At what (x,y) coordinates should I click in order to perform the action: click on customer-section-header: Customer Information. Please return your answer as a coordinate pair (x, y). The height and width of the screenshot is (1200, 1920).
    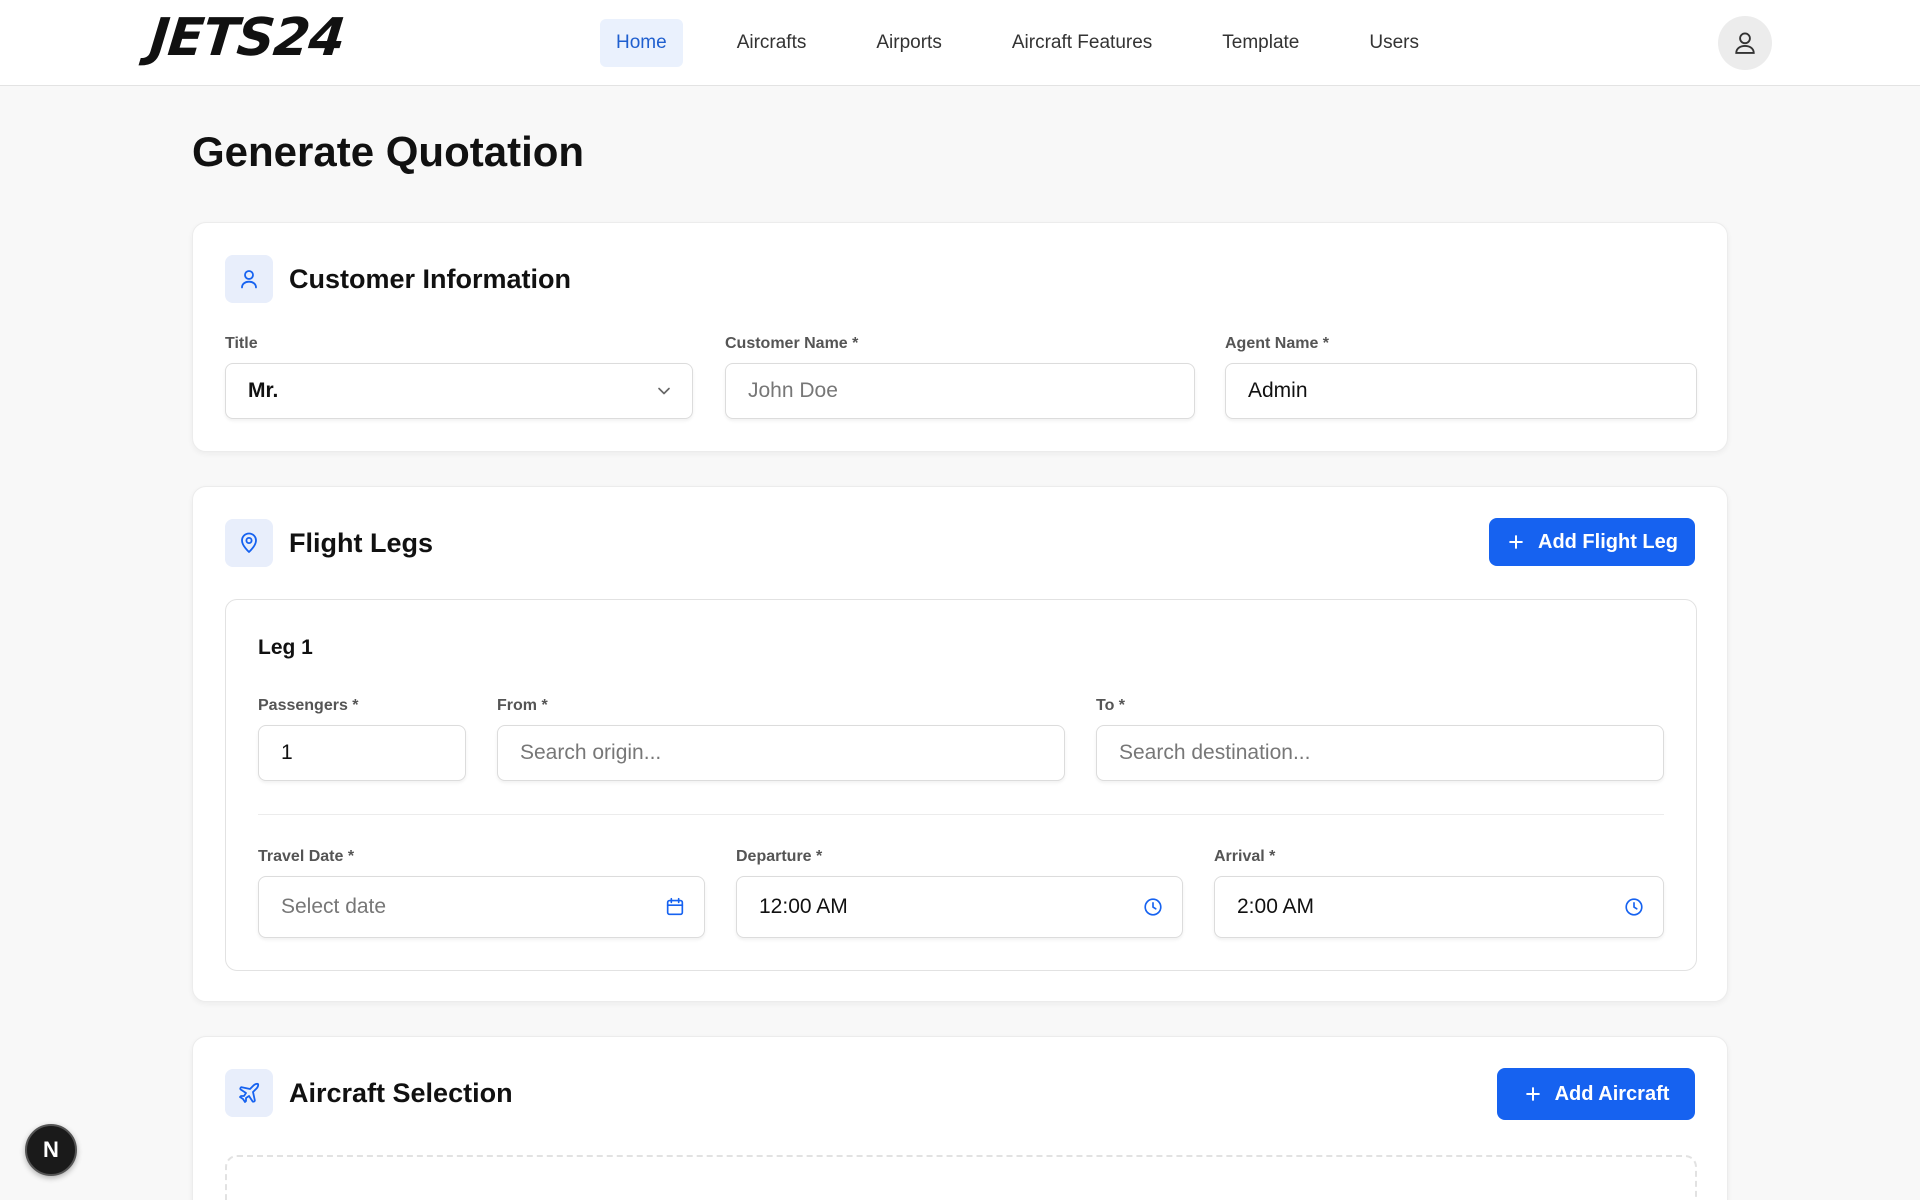
    Looking at the image, I should click on (398, 279).